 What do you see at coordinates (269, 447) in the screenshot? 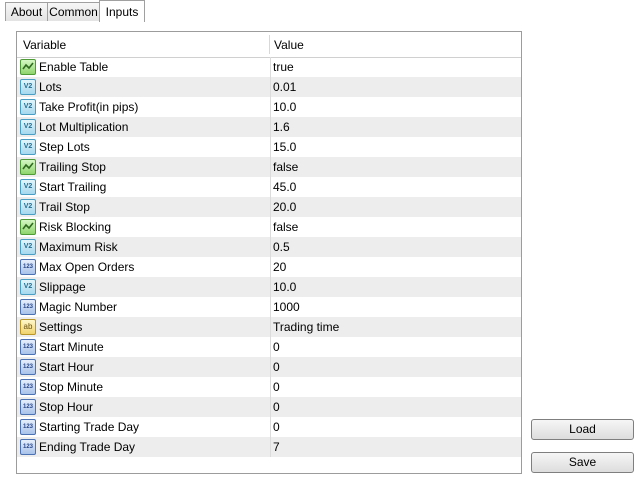
I see `table-row: 123 Ending Trade Day 7` at bounding box center [269, 447].